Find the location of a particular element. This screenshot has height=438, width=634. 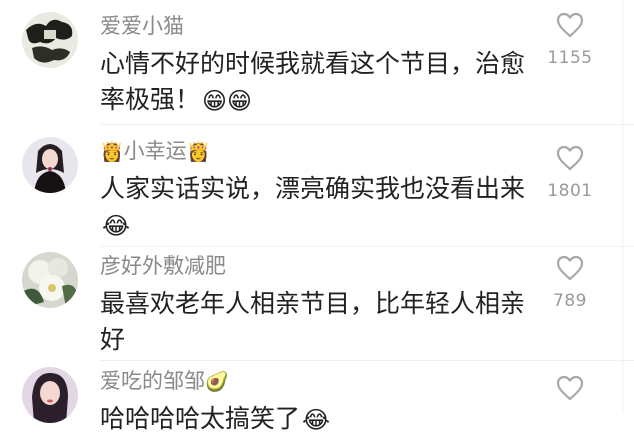

comment-username: 👸小幸运👸 is located at coordinates (155, 151).